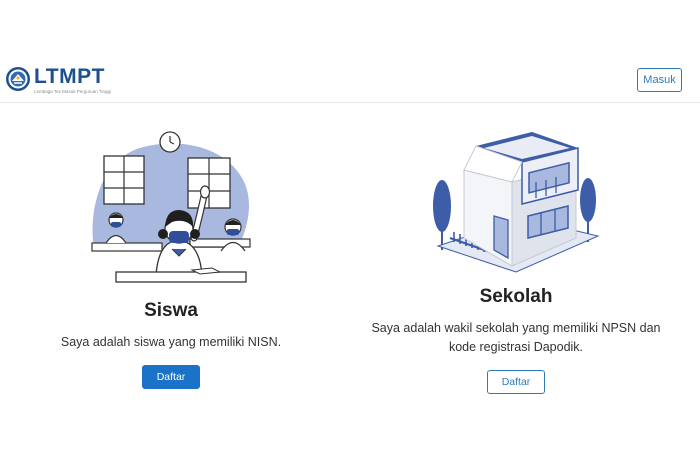 The width and height of the screenshot is (700, 465). I want to click on student-card-description: Saya adalah siswa yang memiliki NISN., so click(171, 342).